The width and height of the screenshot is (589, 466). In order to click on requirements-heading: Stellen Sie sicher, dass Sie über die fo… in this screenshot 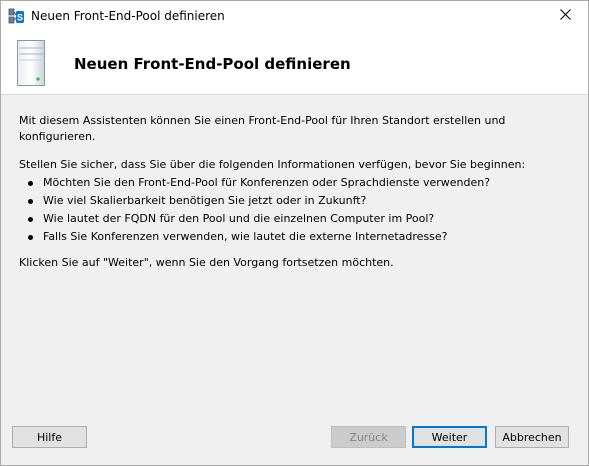, I will do `click(272, 164)`.